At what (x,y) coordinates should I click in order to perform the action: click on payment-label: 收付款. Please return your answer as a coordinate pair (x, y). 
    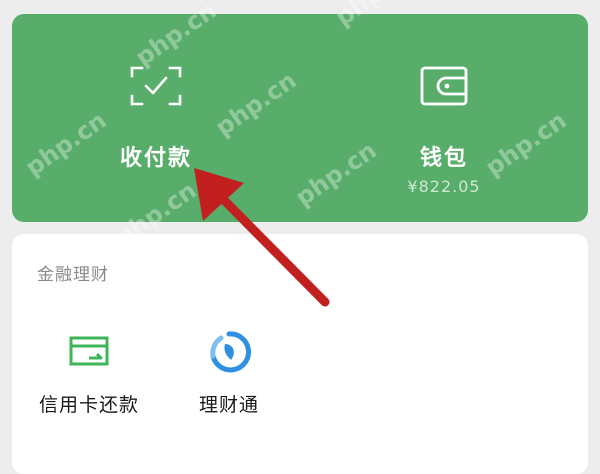
    Looking at the image, I should click on (155, 158).